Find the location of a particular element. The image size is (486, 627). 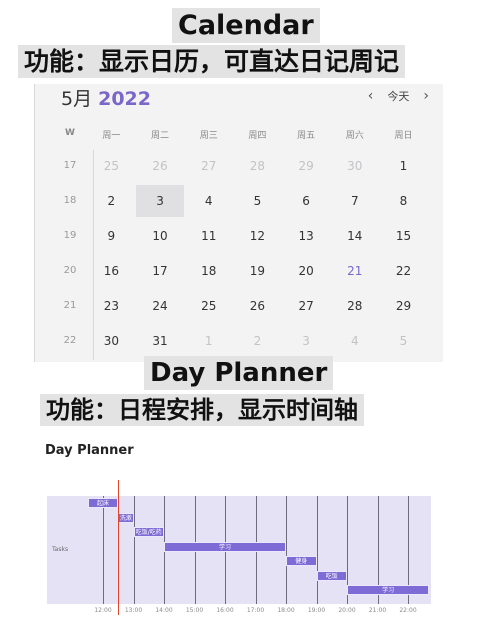

weekday-header: 周日 is located at coordinates (403, 136).